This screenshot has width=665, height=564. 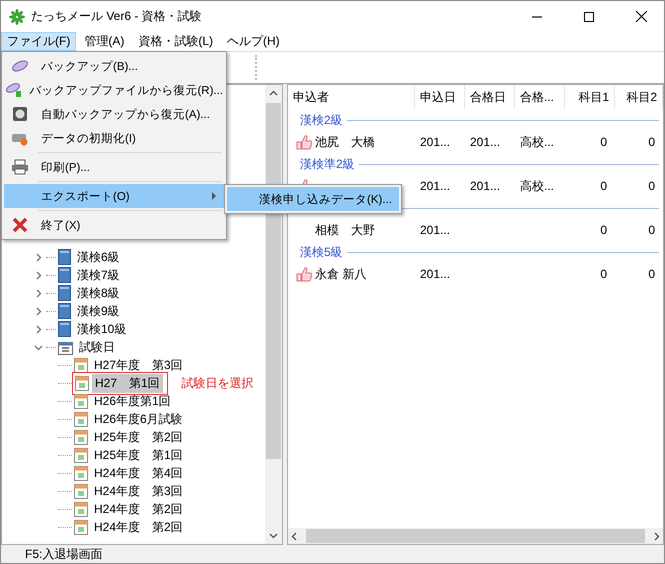 What do you see at coordinates (253, 41) in the screenshot?
I see `menu-bar-item: ヘルプ(H)` at bounding box center [253, 41].